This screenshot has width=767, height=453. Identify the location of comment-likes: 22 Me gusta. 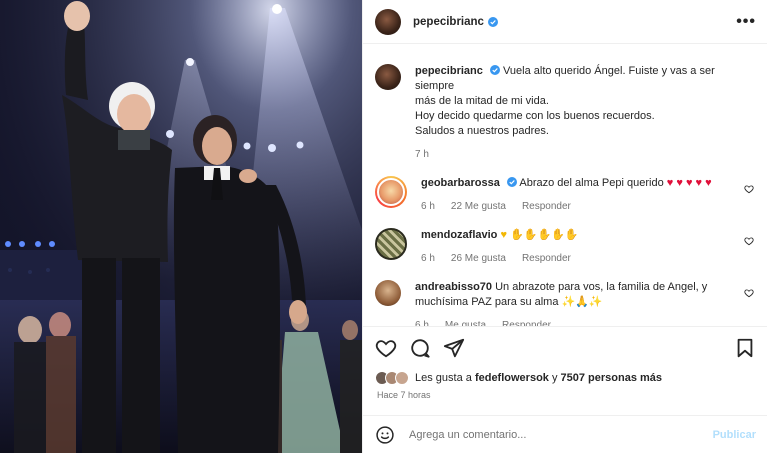
(478, 206).